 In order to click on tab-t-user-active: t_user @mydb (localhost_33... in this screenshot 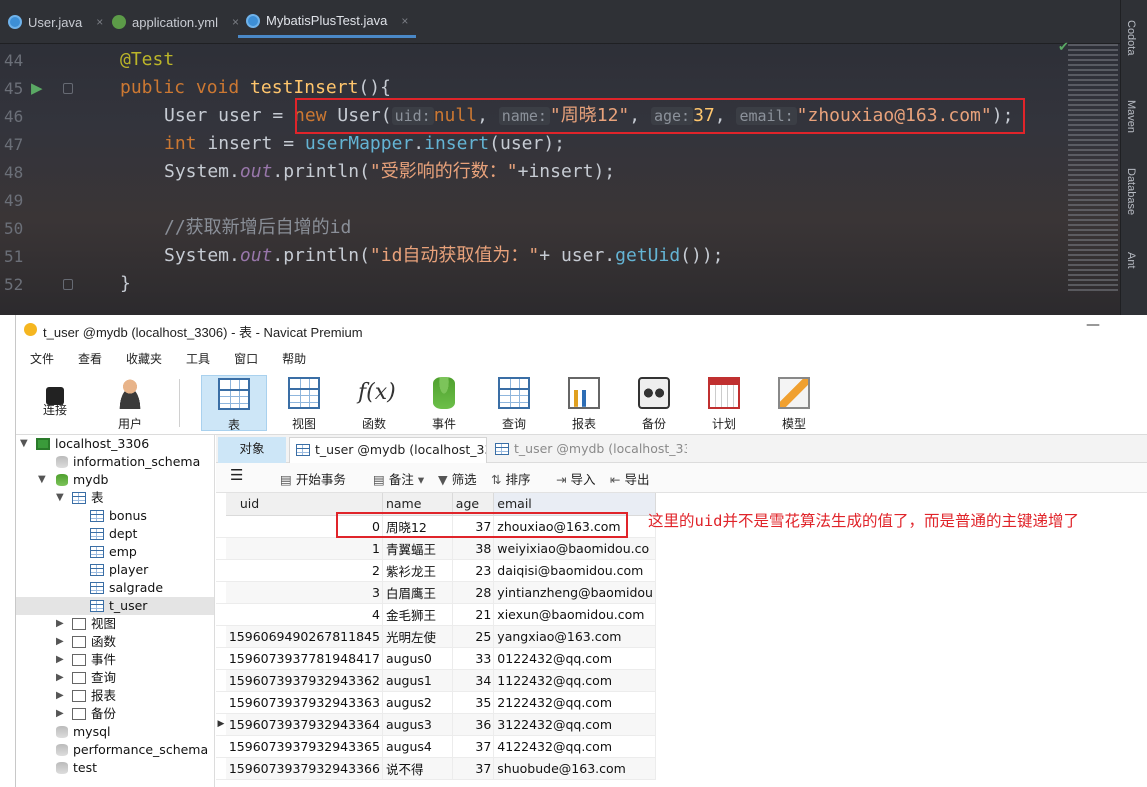, I will do `click(388, 450)`.